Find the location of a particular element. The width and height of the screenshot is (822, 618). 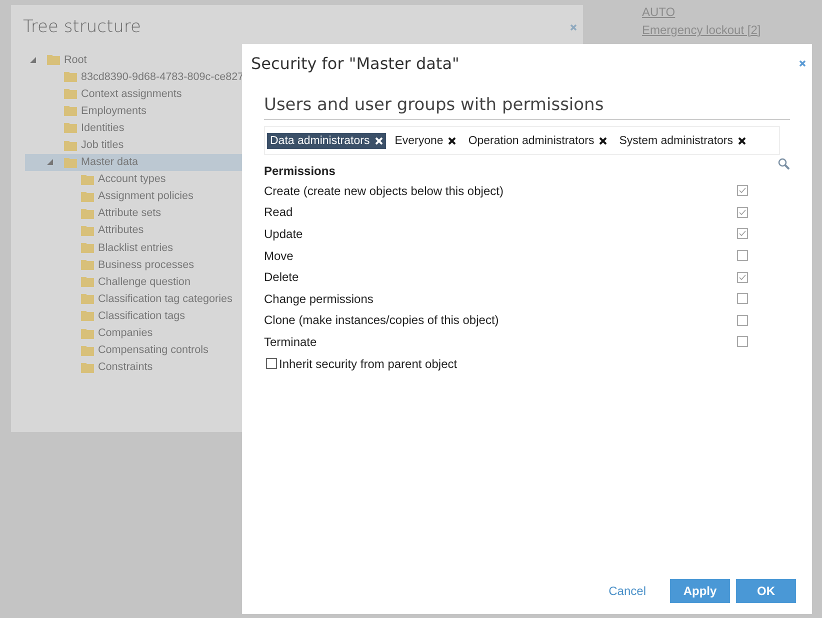

panel-title: Tree structure is located at coordinates (82, 27).